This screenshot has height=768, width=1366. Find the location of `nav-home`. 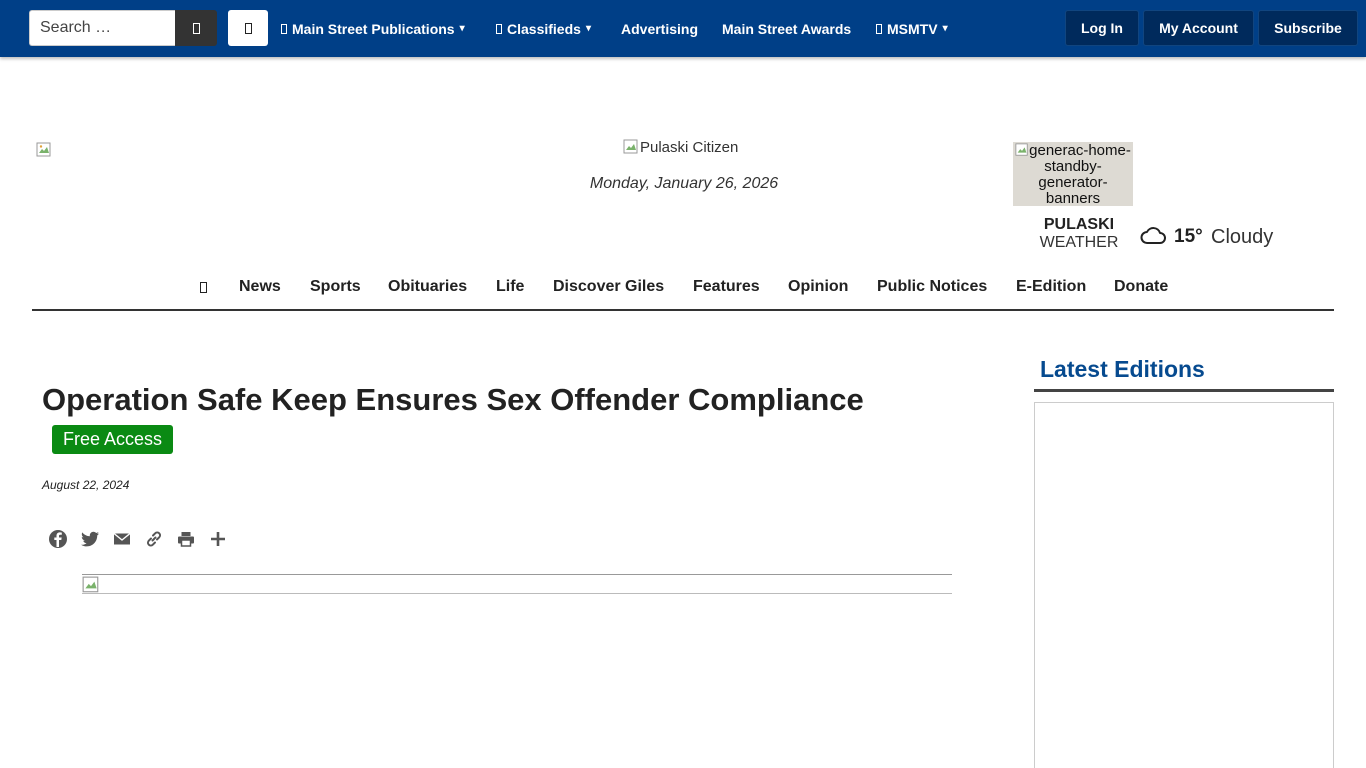

nav-home is located at coordinates (203, 289).